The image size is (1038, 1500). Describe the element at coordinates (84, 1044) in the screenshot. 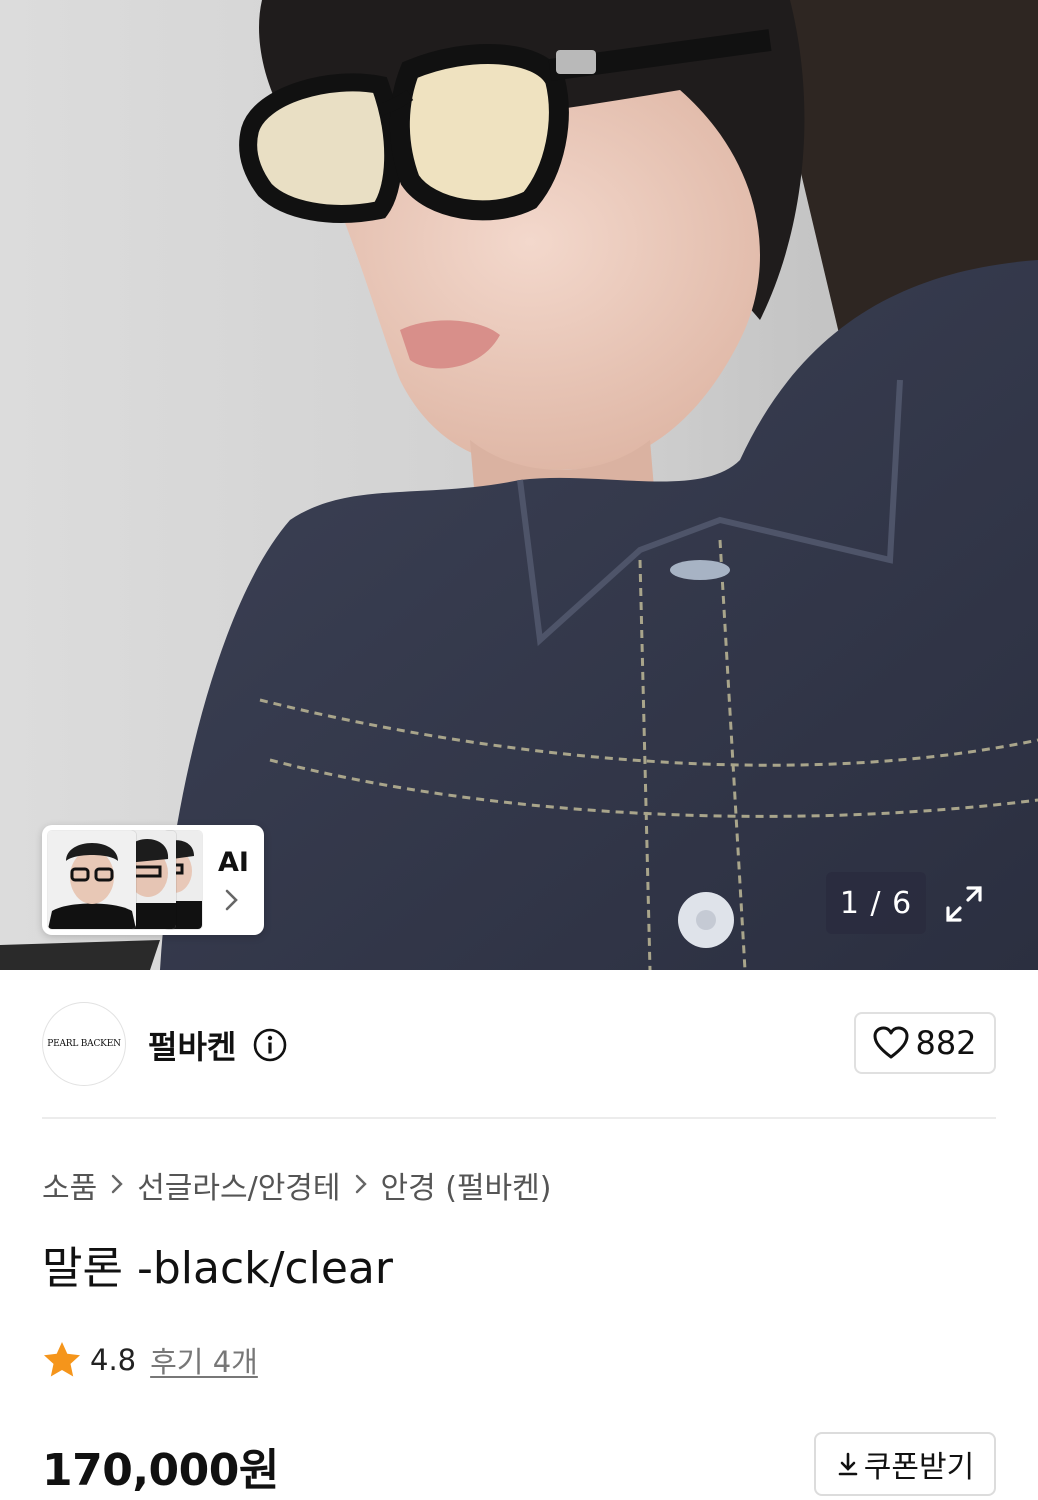

I see `brand-logo: PEARL BACKEN` at that location.